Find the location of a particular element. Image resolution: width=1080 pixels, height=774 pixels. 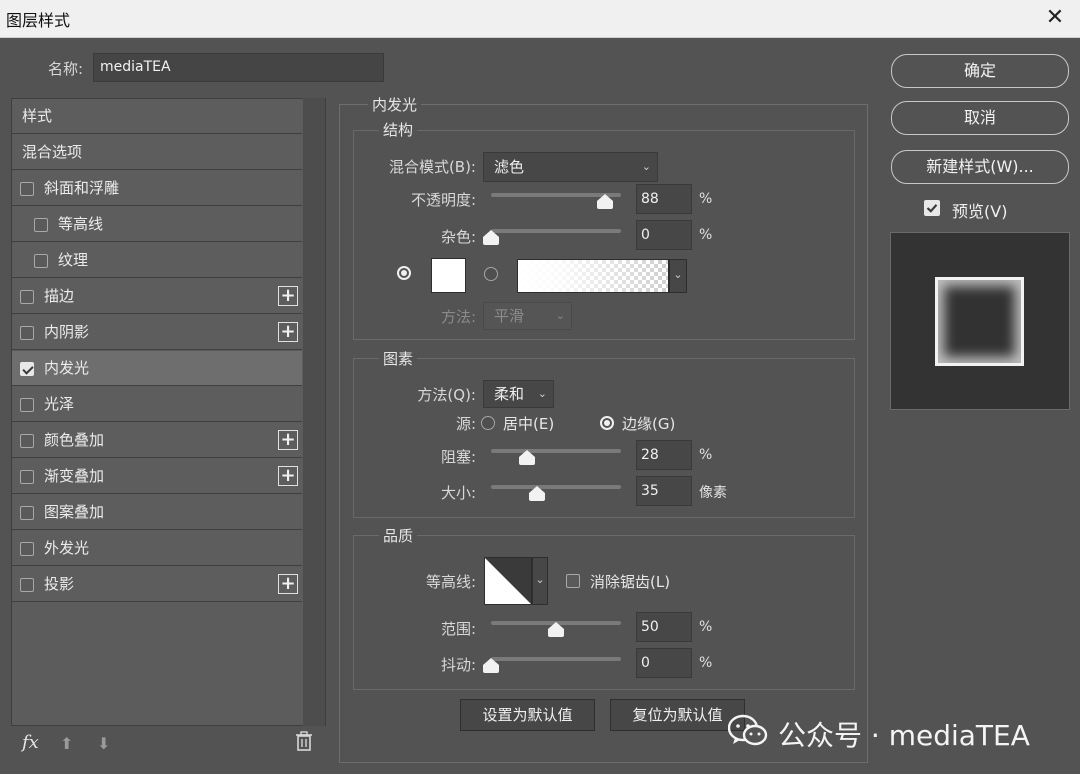

technique-dropdown: 柔和 ⌄ is located at coordinates (518, 394).